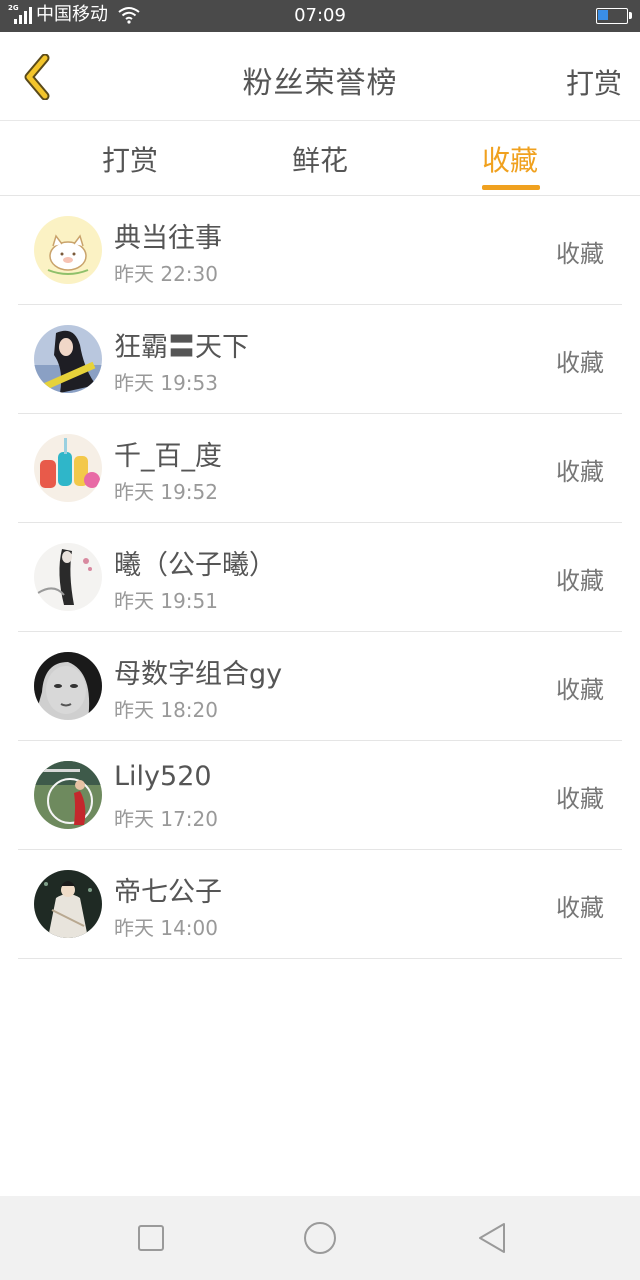 Image resolution: width=640 pixels, height=1280 pixels. I want to click on cartoon-pig-avatar, so click(68, 250).